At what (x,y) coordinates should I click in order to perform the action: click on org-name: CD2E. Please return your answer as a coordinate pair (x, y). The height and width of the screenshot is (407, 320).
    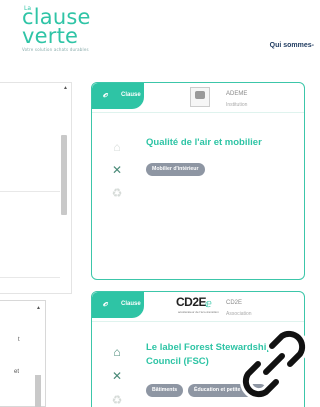
    Looking at the image, I should click on (234, 303).